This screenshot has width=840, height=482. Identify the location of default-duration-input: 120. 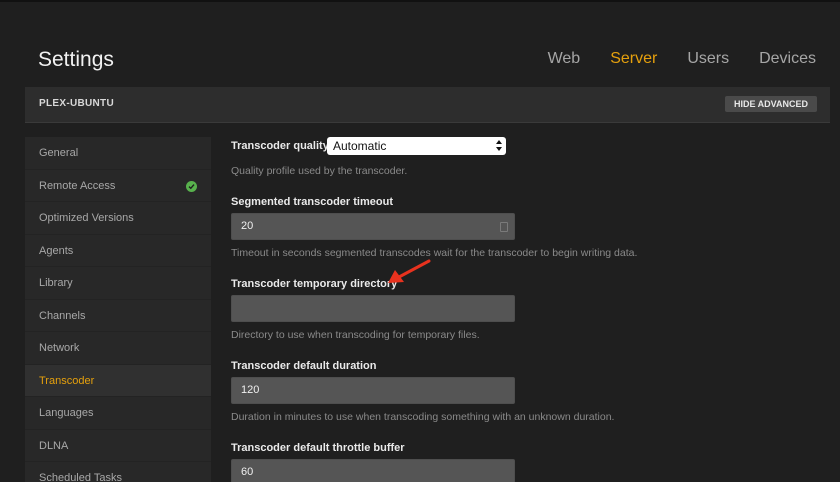
(373, 390).